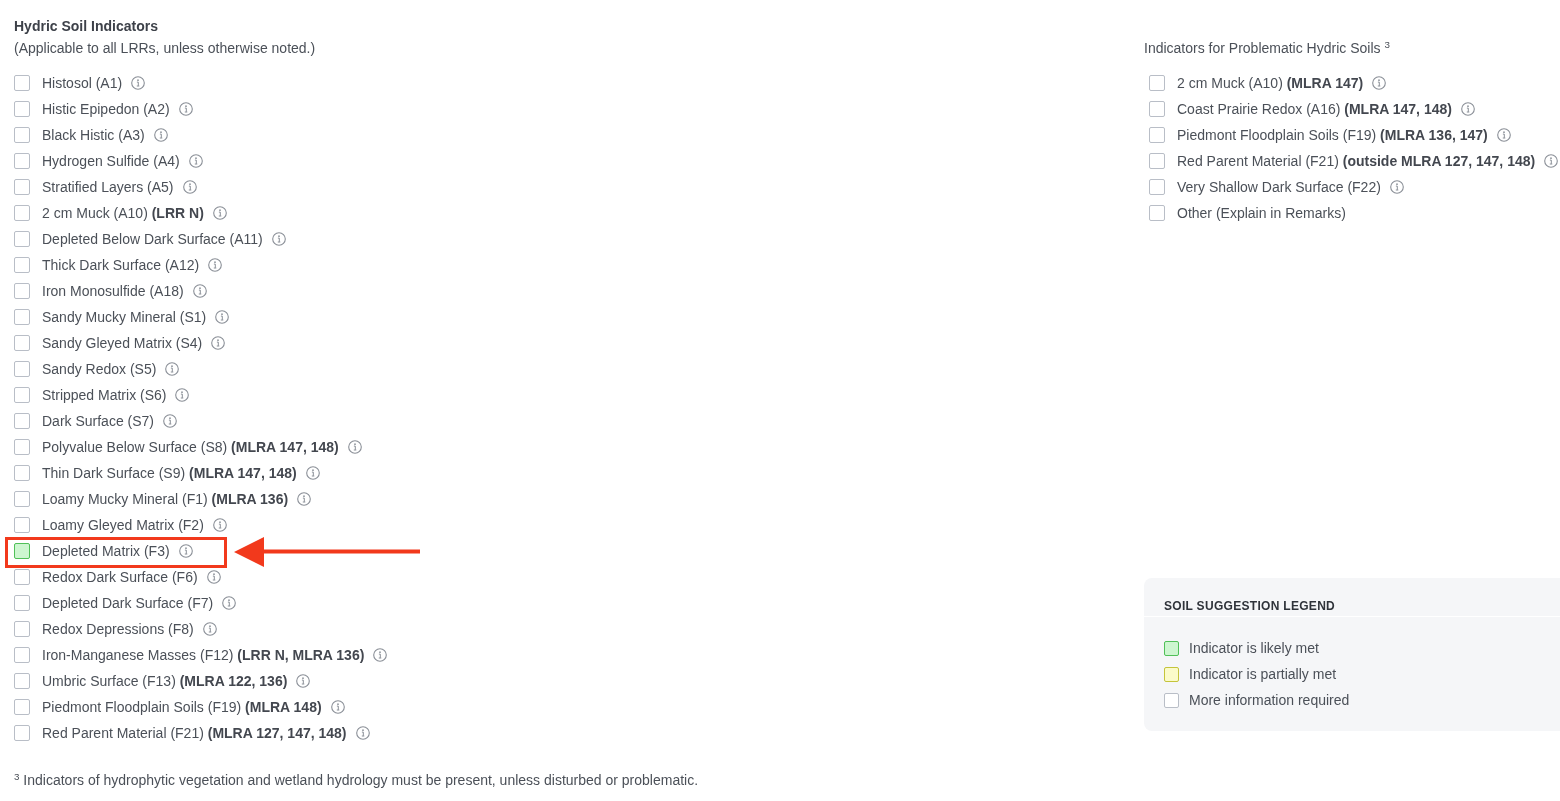 This screenshot has width=1560, height=801. I want to click on indicator-label: Piedmont Floodplain Soils (F19) (MLRA 136, 147), so click(1332, 135).